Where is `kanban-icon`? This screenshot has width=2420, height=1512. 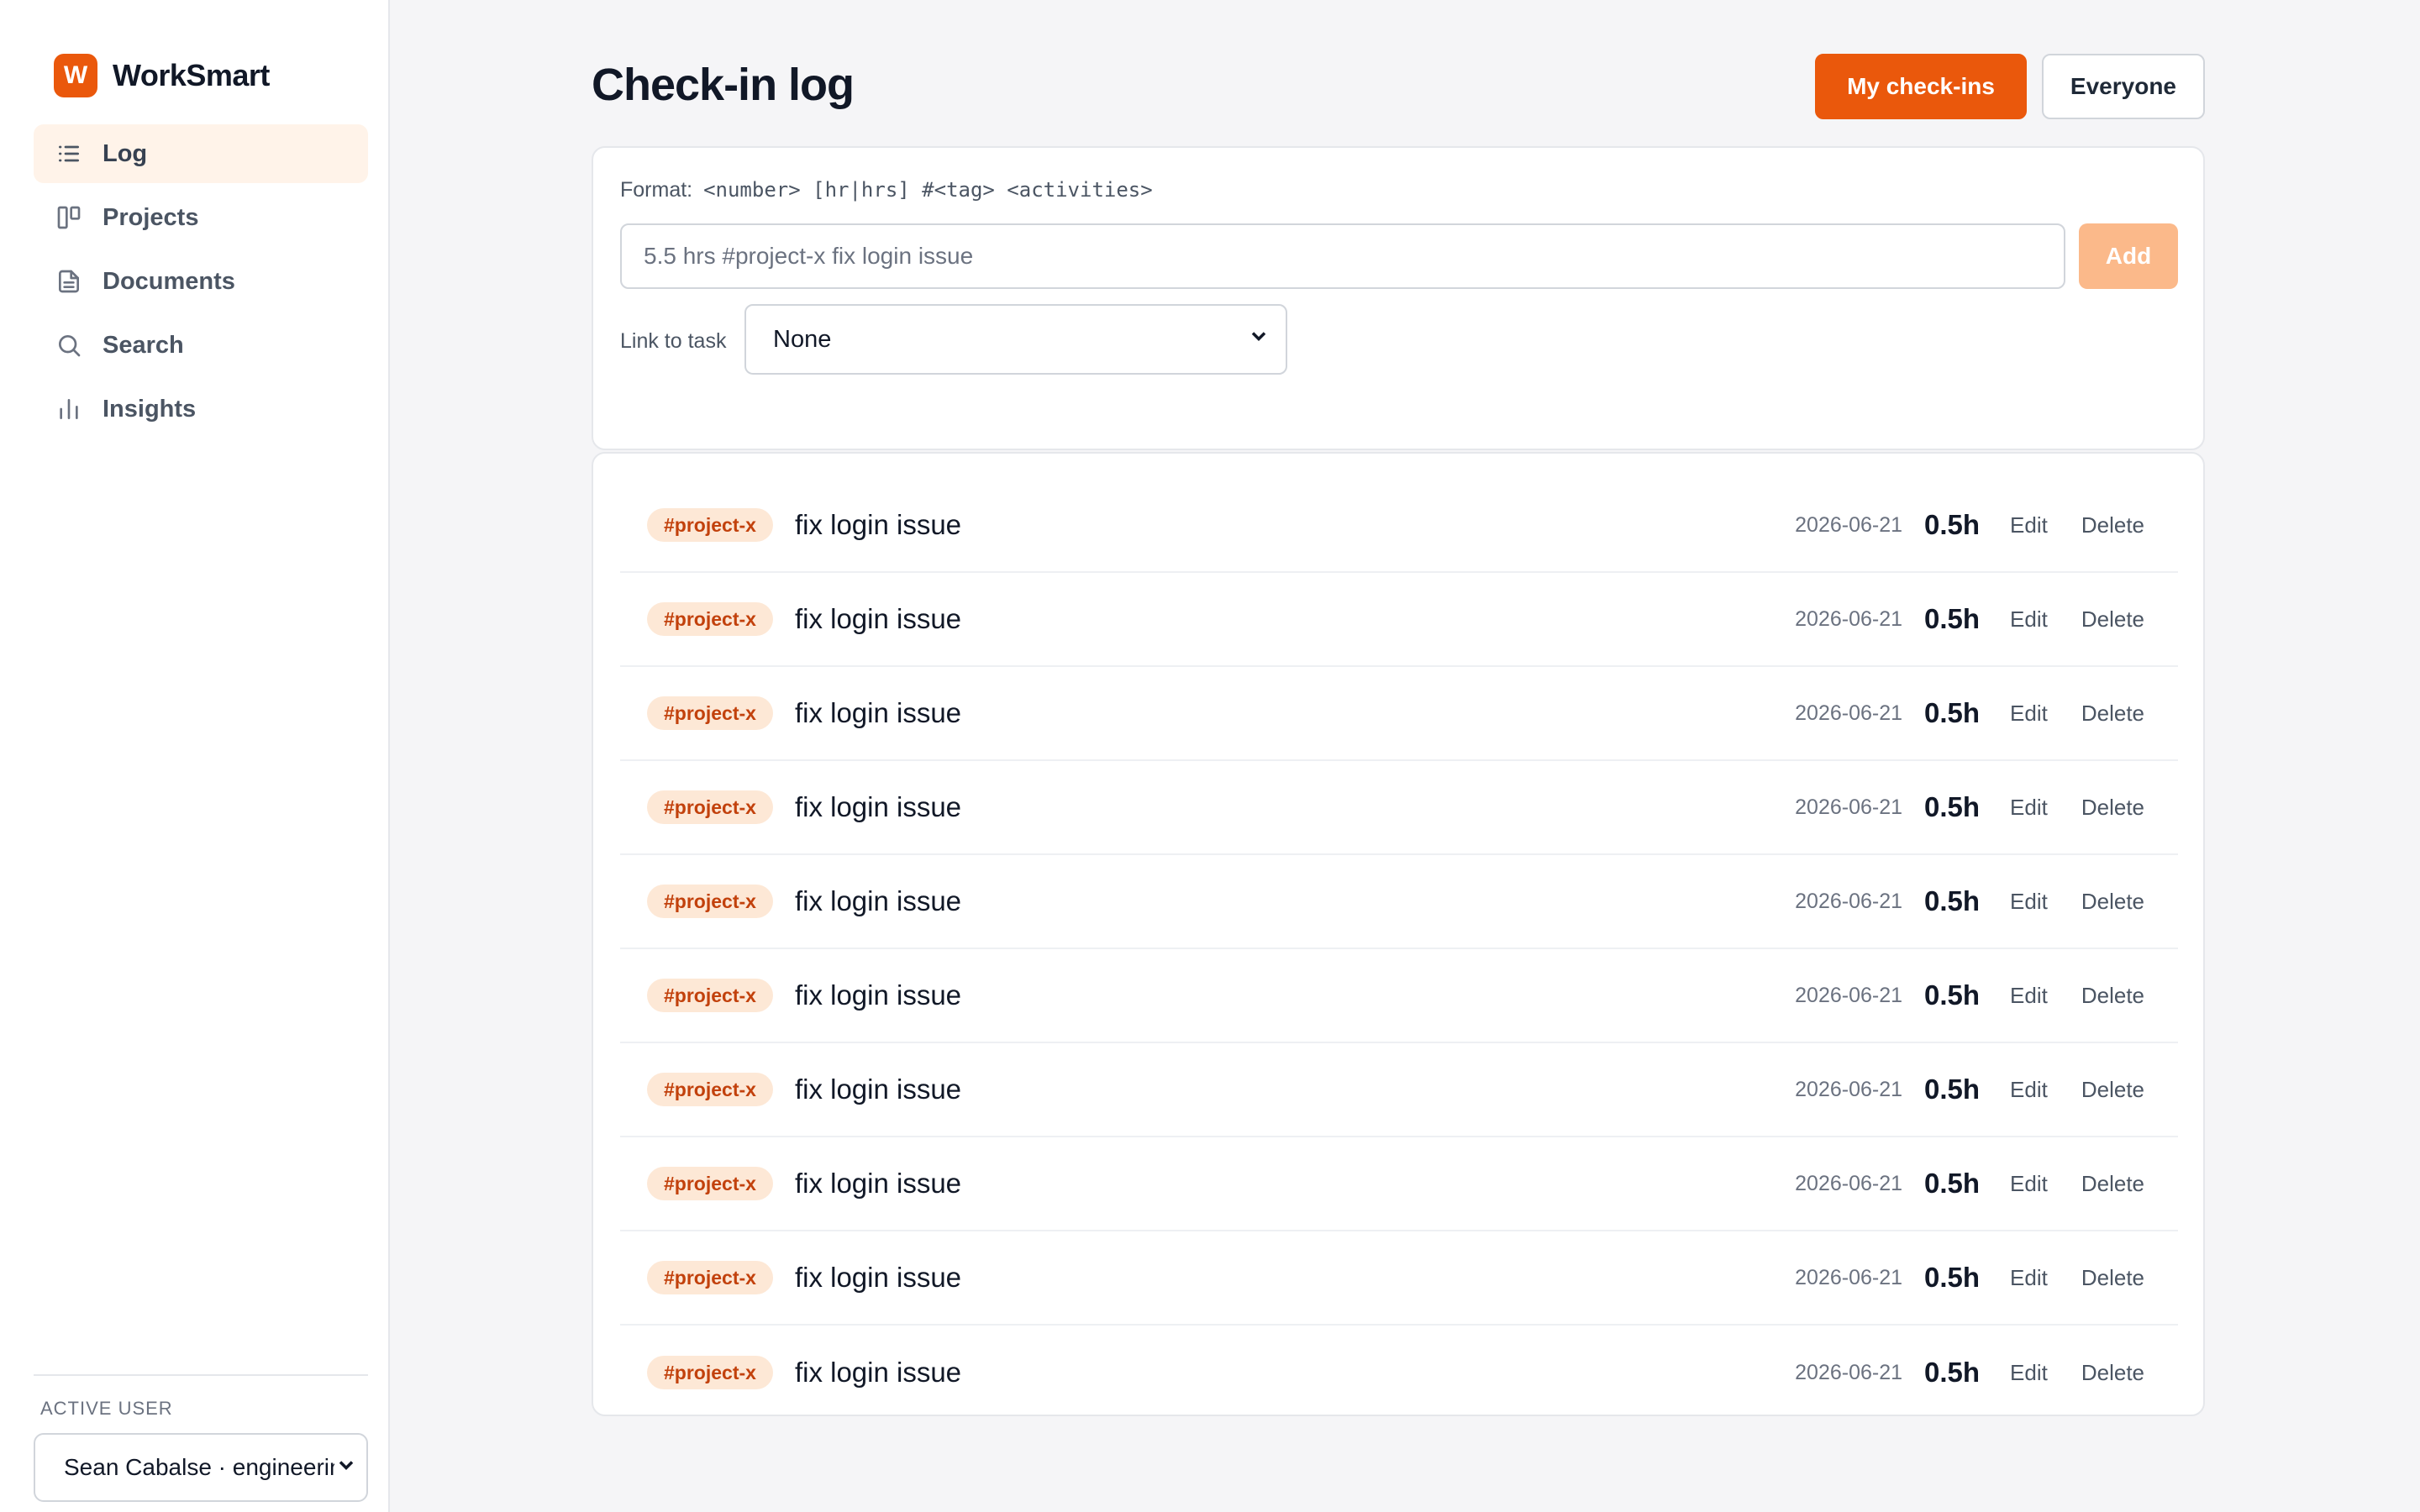 kanban-icon is located at coordinates (68, 217).